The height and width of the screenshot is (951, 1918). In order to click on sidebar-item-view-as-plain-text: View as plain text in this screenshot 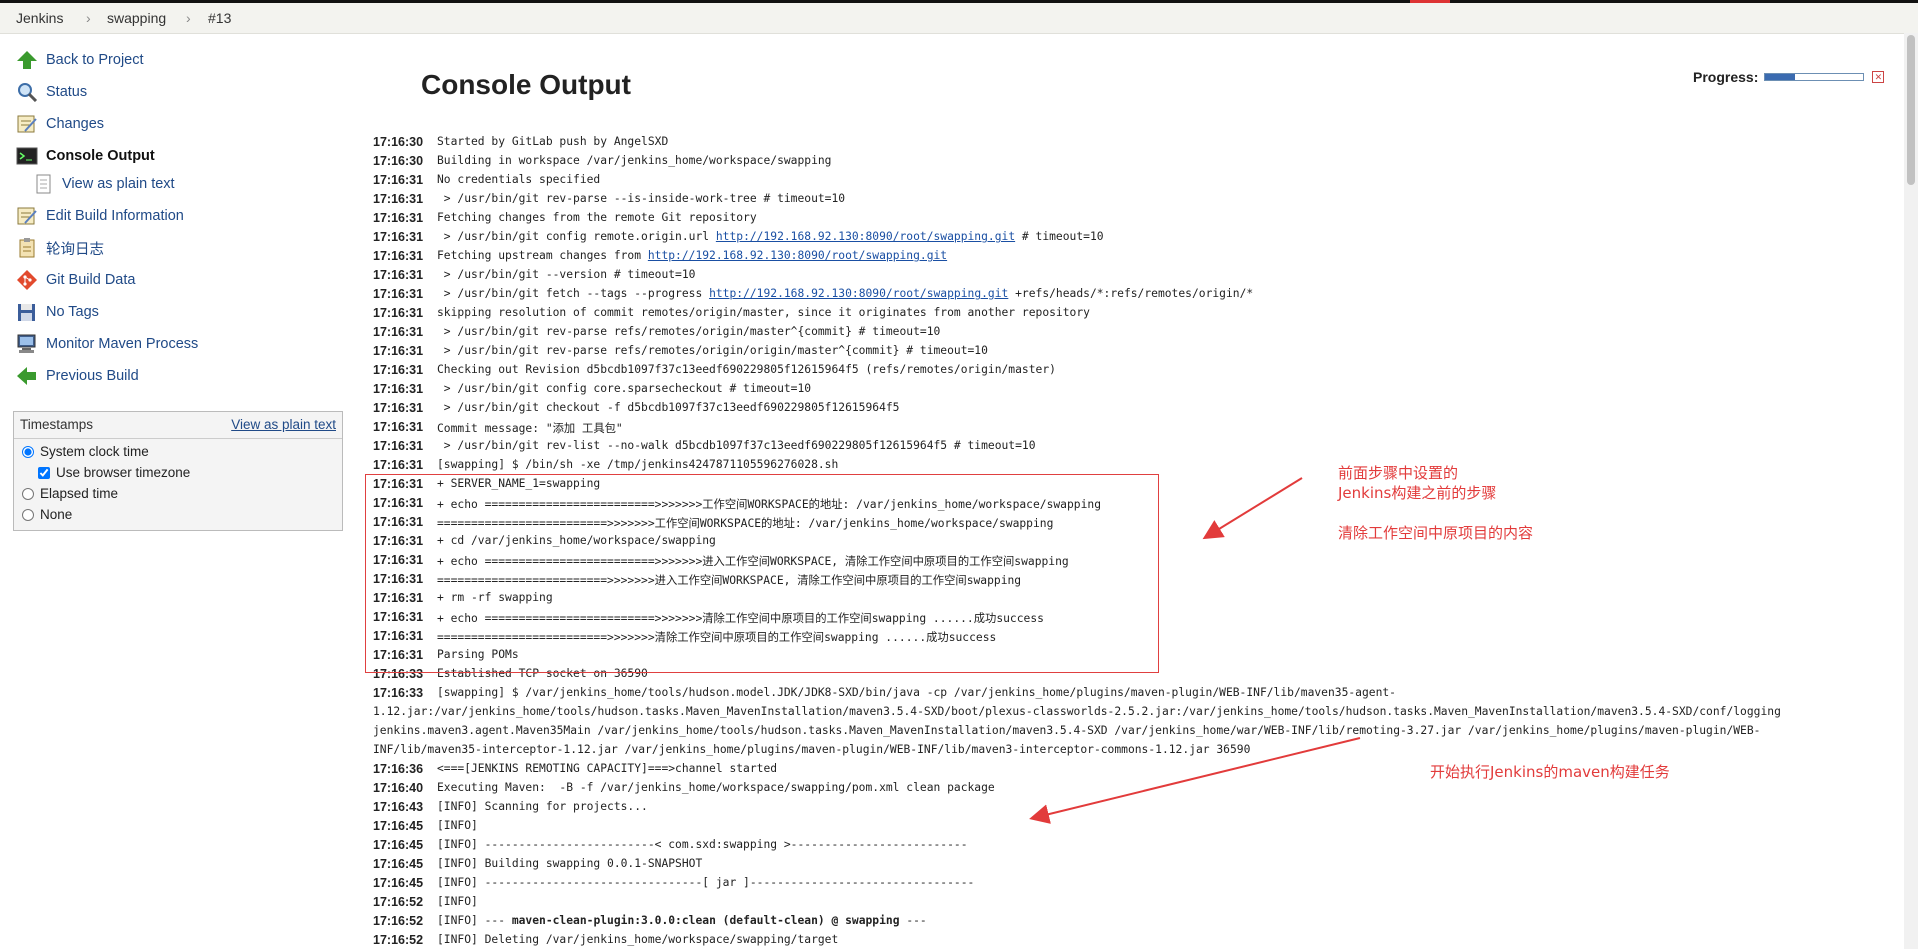, I will do `click(103, 184)`.